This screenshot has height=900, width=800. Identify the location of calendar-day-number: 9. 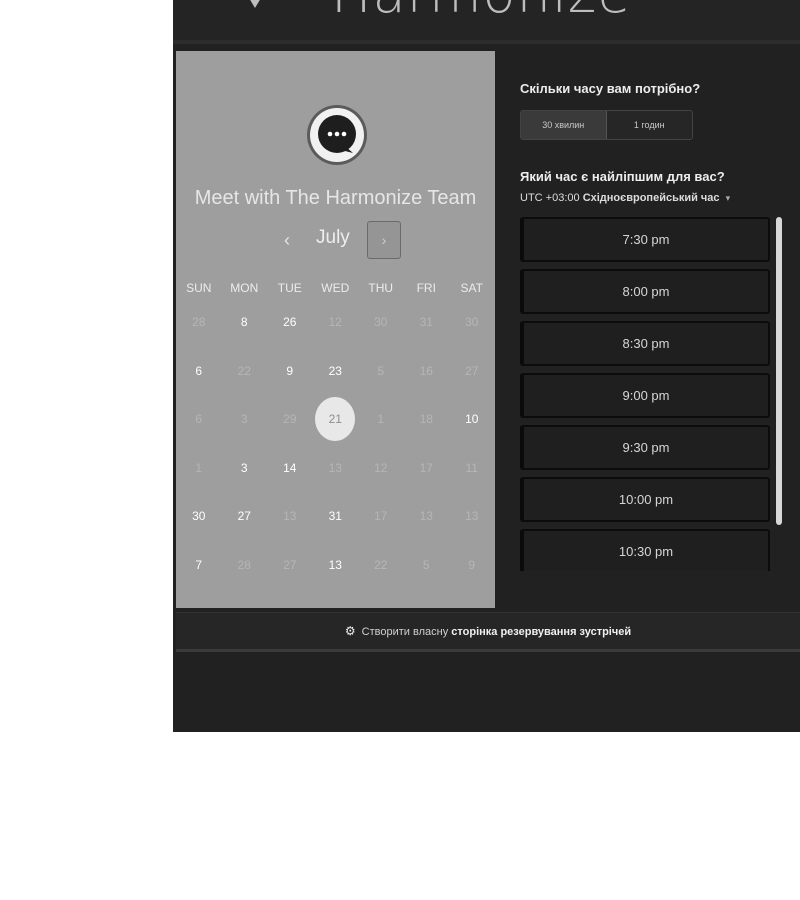
(290, 370).